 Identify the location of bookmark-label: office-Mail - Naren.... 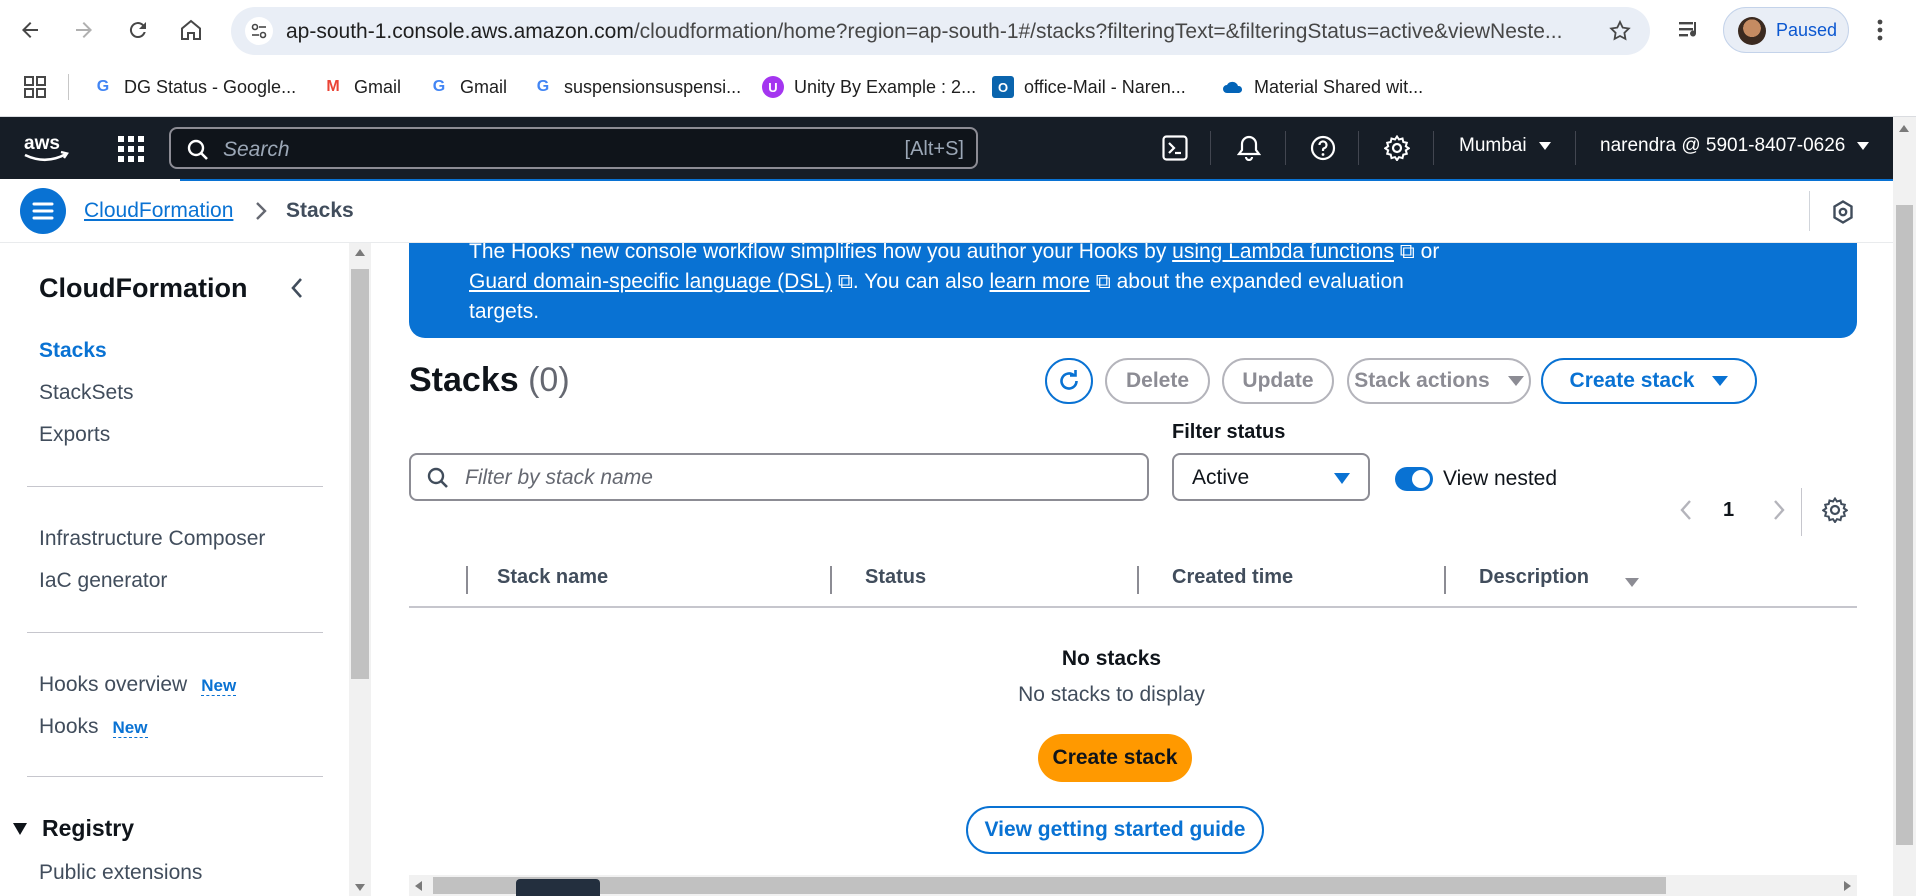
(1105, 86).